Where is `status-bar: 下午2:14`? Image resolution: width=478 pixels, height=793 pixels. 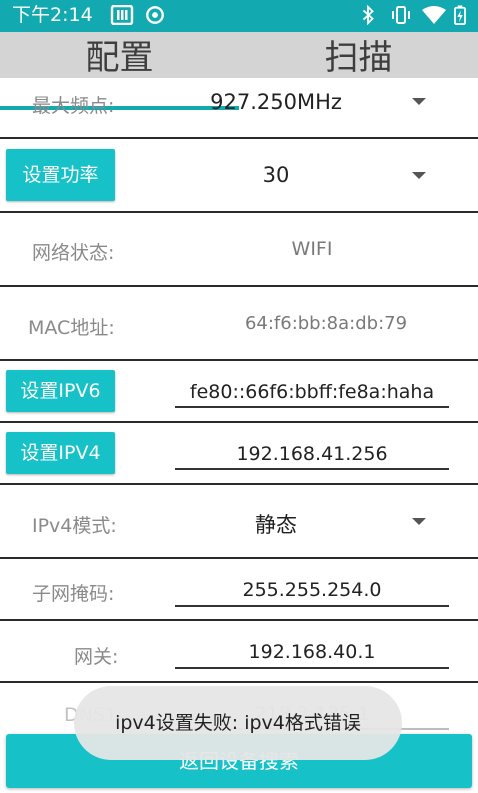
status-bar: 下午2:14 is located at coordinates (239, 16).